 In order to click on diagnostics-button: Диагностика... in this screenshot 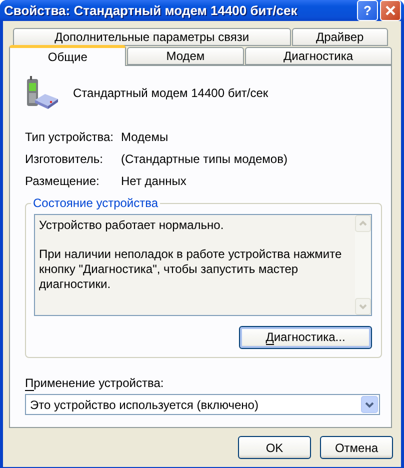, I will do `click(305, 337)`.